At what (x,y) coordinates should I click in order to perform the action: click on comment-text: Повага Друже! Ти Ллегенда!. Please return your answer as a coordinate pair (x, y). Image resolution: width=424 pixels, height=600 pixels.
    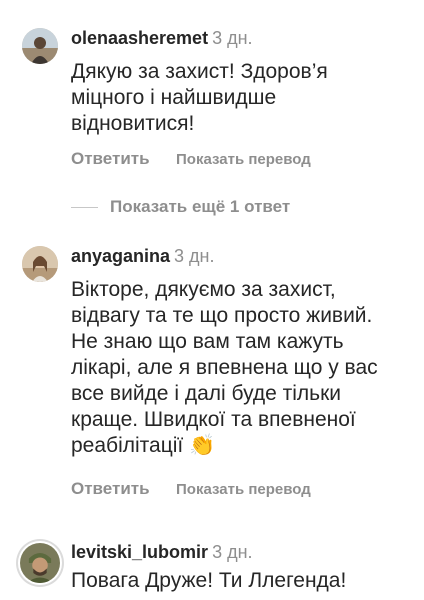
    Looking at the image, I should click on (209, 580).